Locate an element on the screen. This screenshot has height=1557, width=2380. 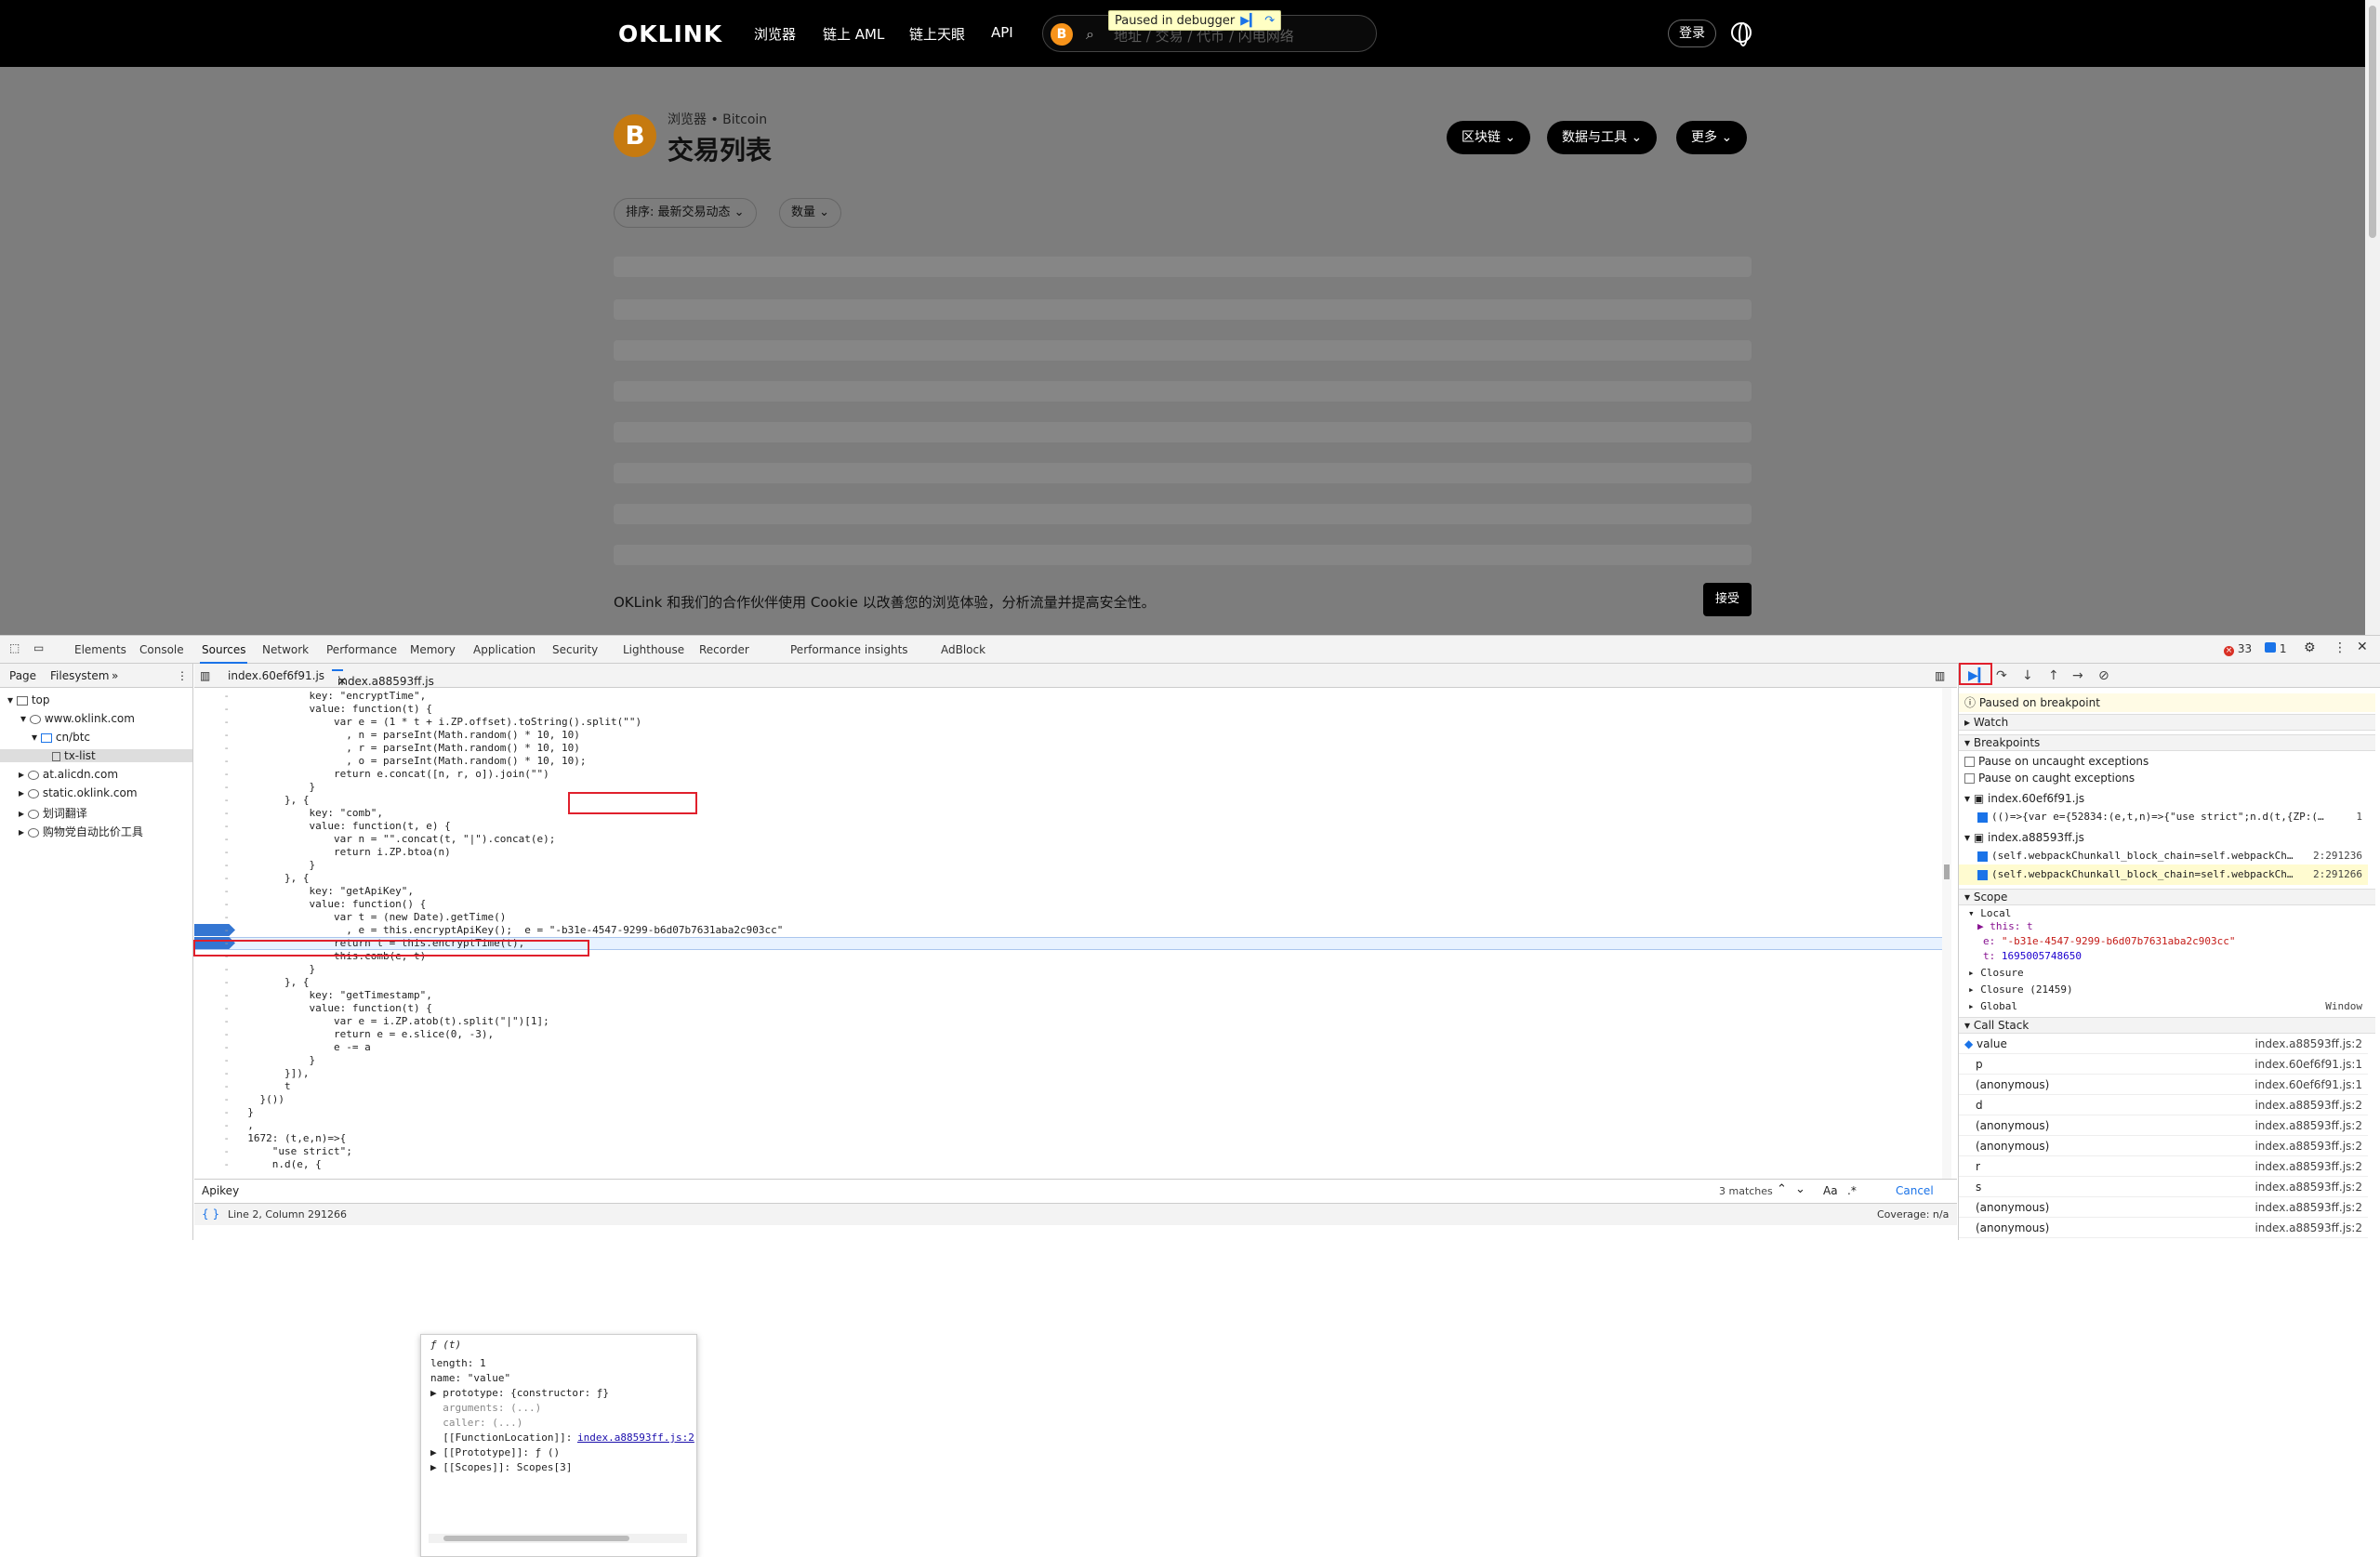
nav-aml: 链上 AML is located at coordinates (853, 34).